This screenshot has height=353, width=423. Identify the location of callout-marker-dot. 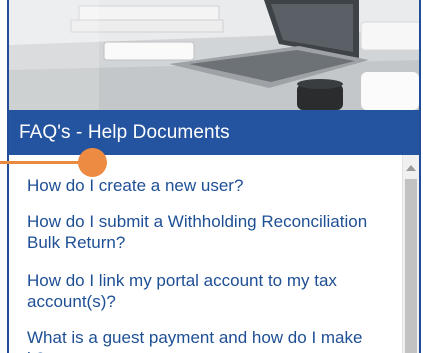
(92, 162).